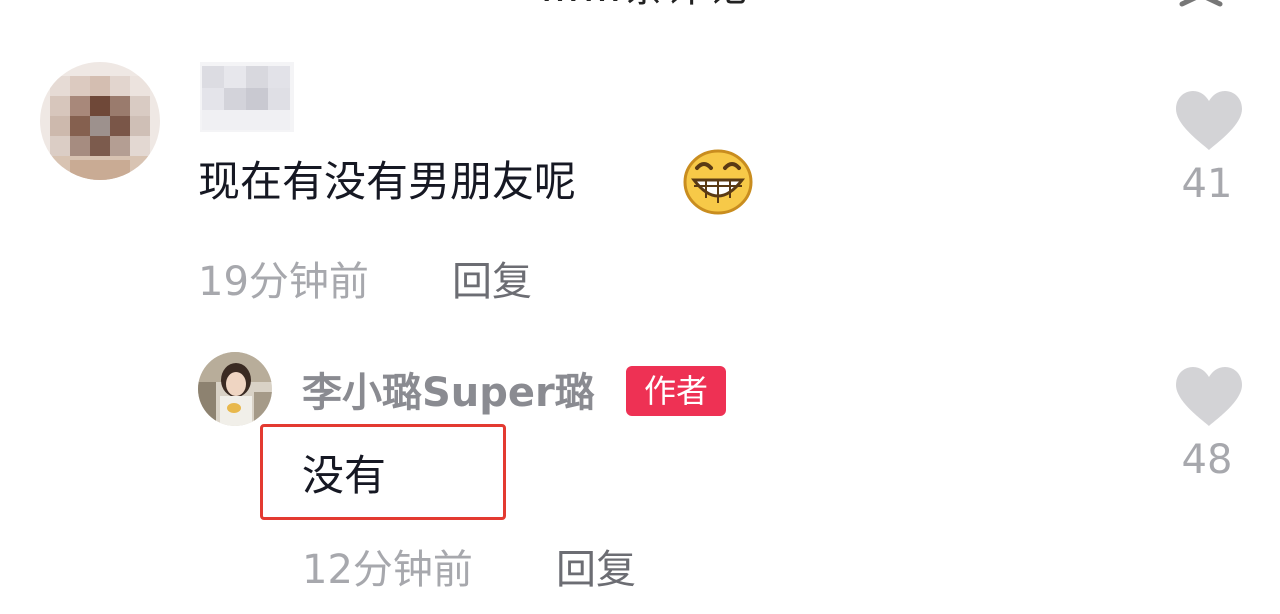 The width and height of the screenshot is (1280, 614). What do you see at coordinates (676, 391) in the screenshot?
I see `author-badge: 作者` at bounding box center [676, 391].